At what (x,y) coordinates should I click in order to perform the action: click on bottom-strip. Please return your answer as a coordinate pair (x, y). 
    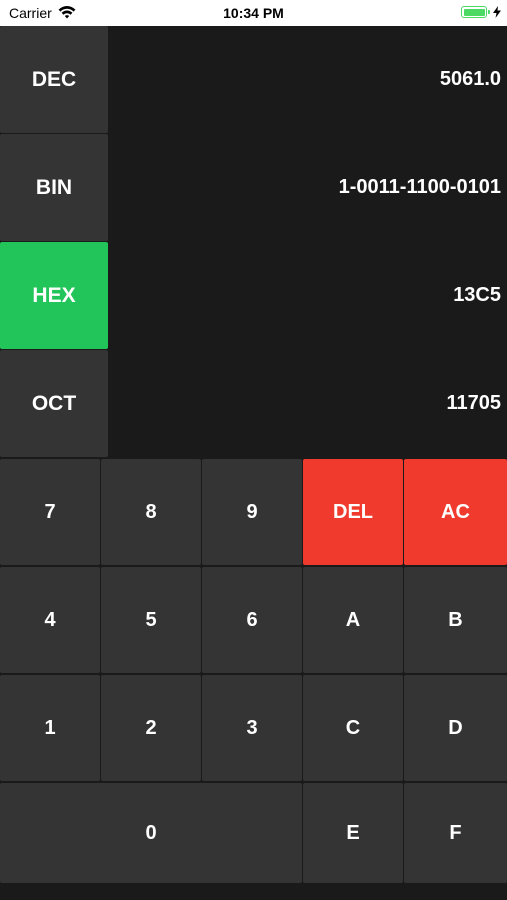
    Looking at the image, I should click on (253, 892).